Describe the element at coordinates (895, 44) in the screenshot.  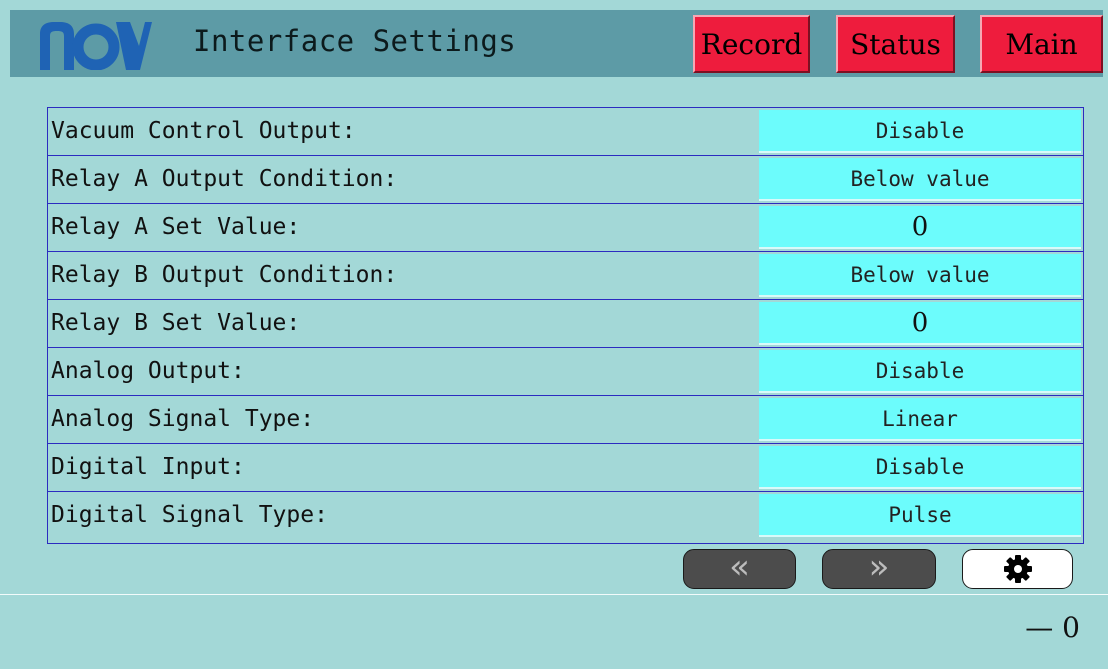
I see `status-button: Status` at that location.